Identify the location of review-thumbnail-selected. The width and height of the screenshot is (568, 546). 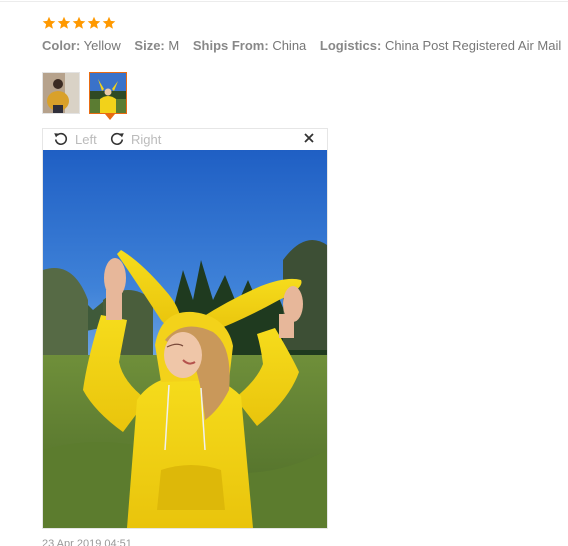
(108, 93).